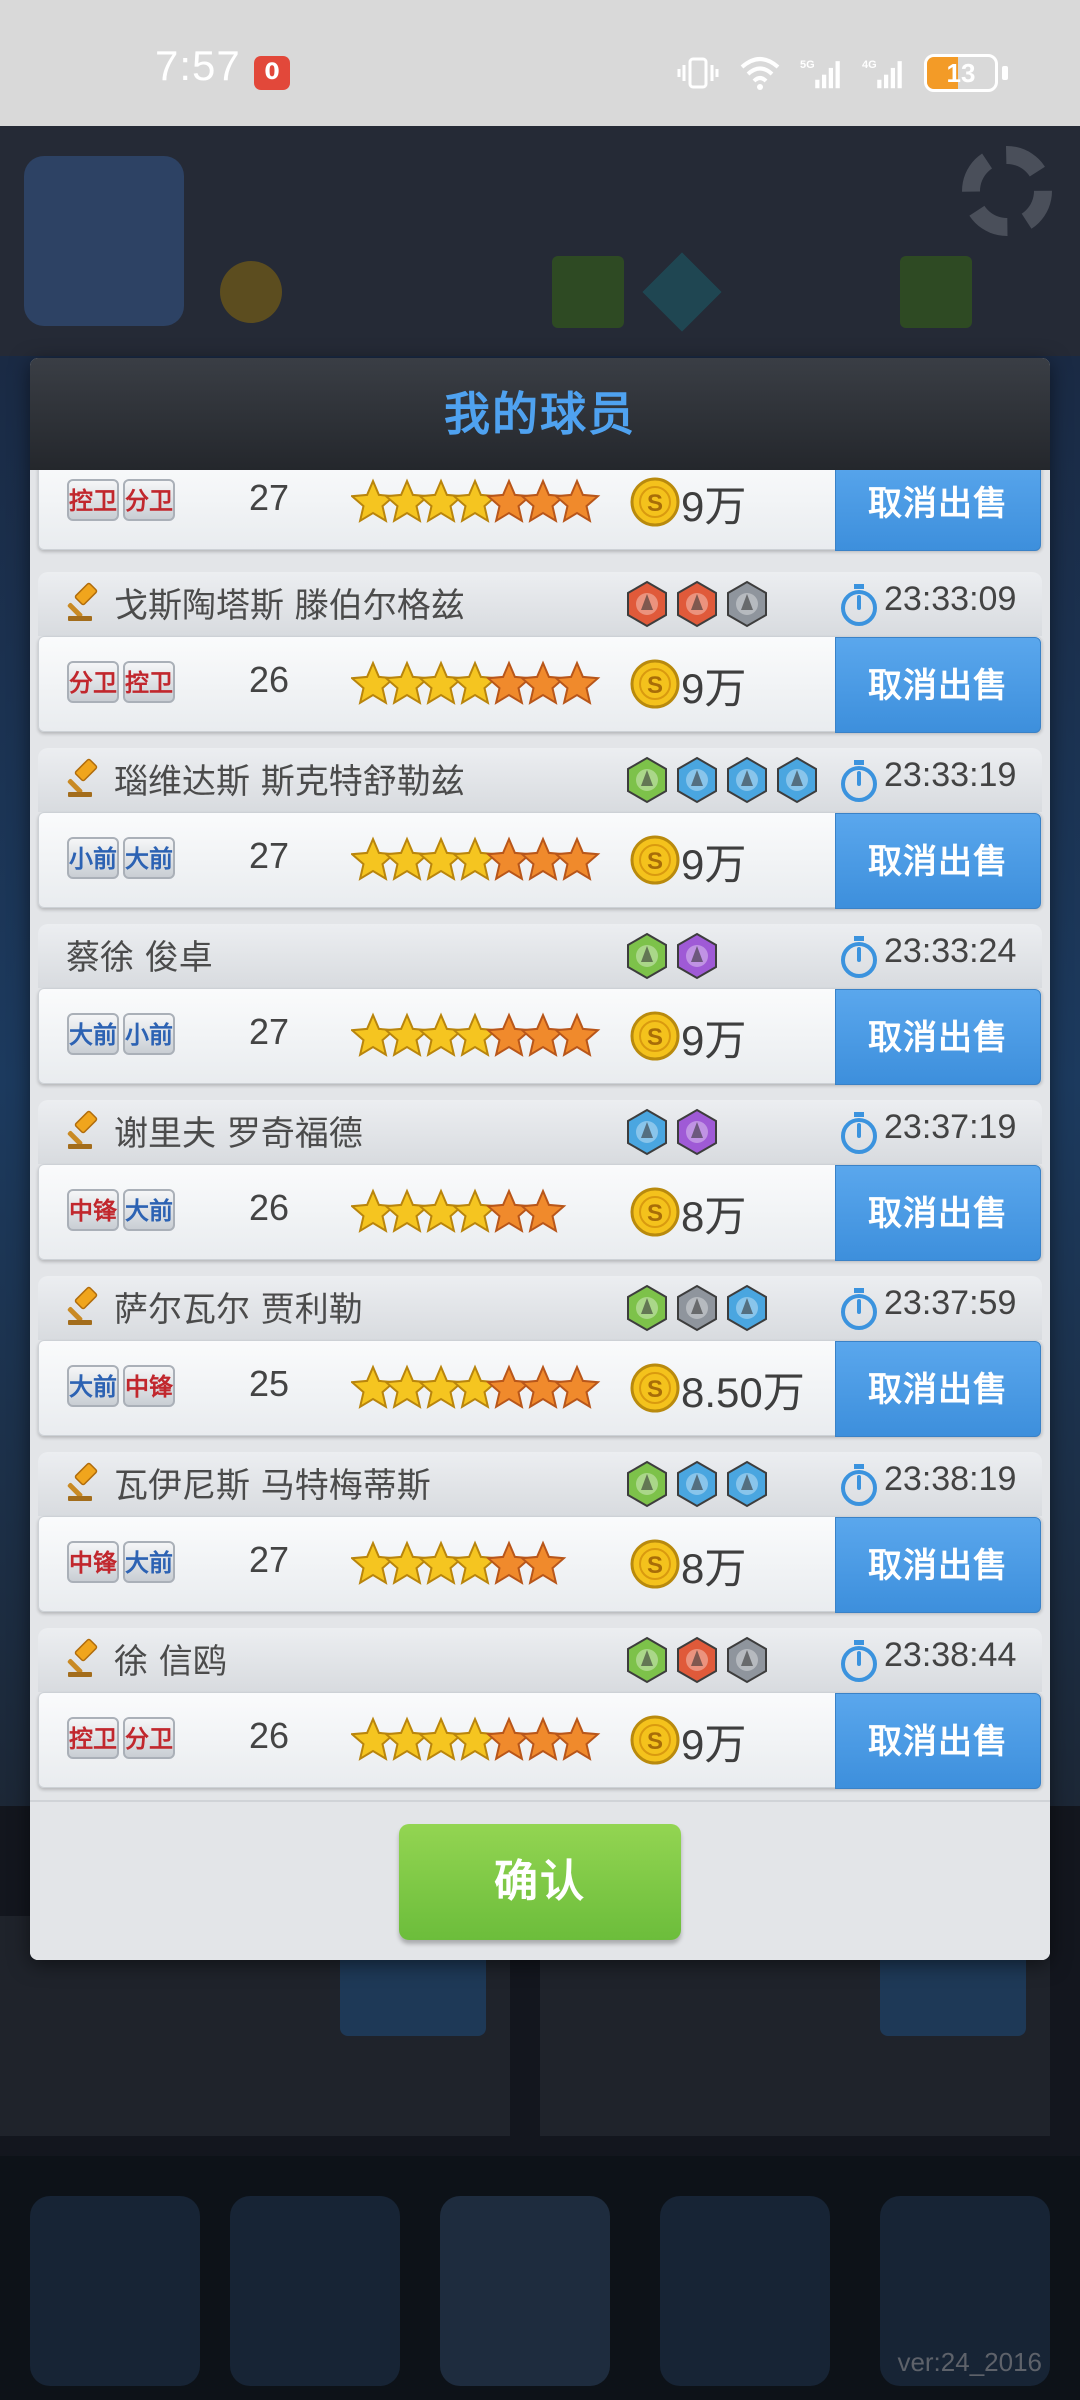  Describe the element at coordinates (682, 292) in the screenshot. I see `gem-icon` at that location.